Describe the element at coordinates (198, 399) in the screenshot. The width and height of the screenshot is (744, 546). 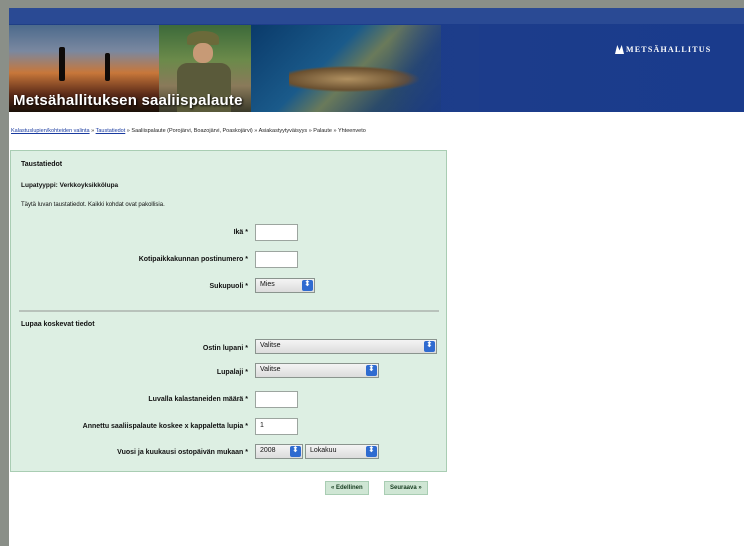
I see `fishers-count-label: Luvalla kalastaneiden määrä *` at that location.